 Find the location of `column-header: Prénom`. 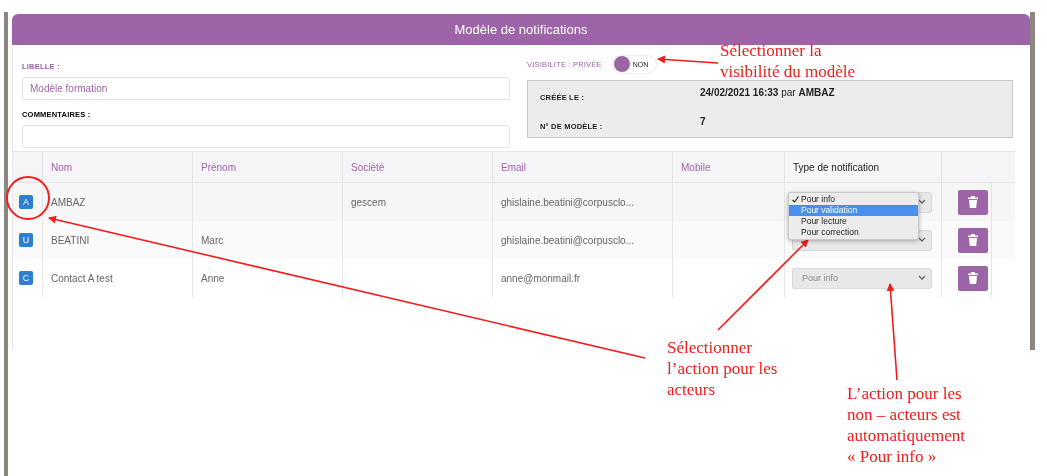

column-header: Prénom is located at coordinates (218, 167).